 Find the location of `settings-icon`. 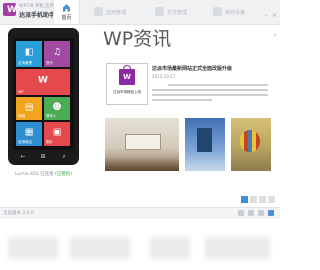

settings-icon is located at coordinates (241, 213).